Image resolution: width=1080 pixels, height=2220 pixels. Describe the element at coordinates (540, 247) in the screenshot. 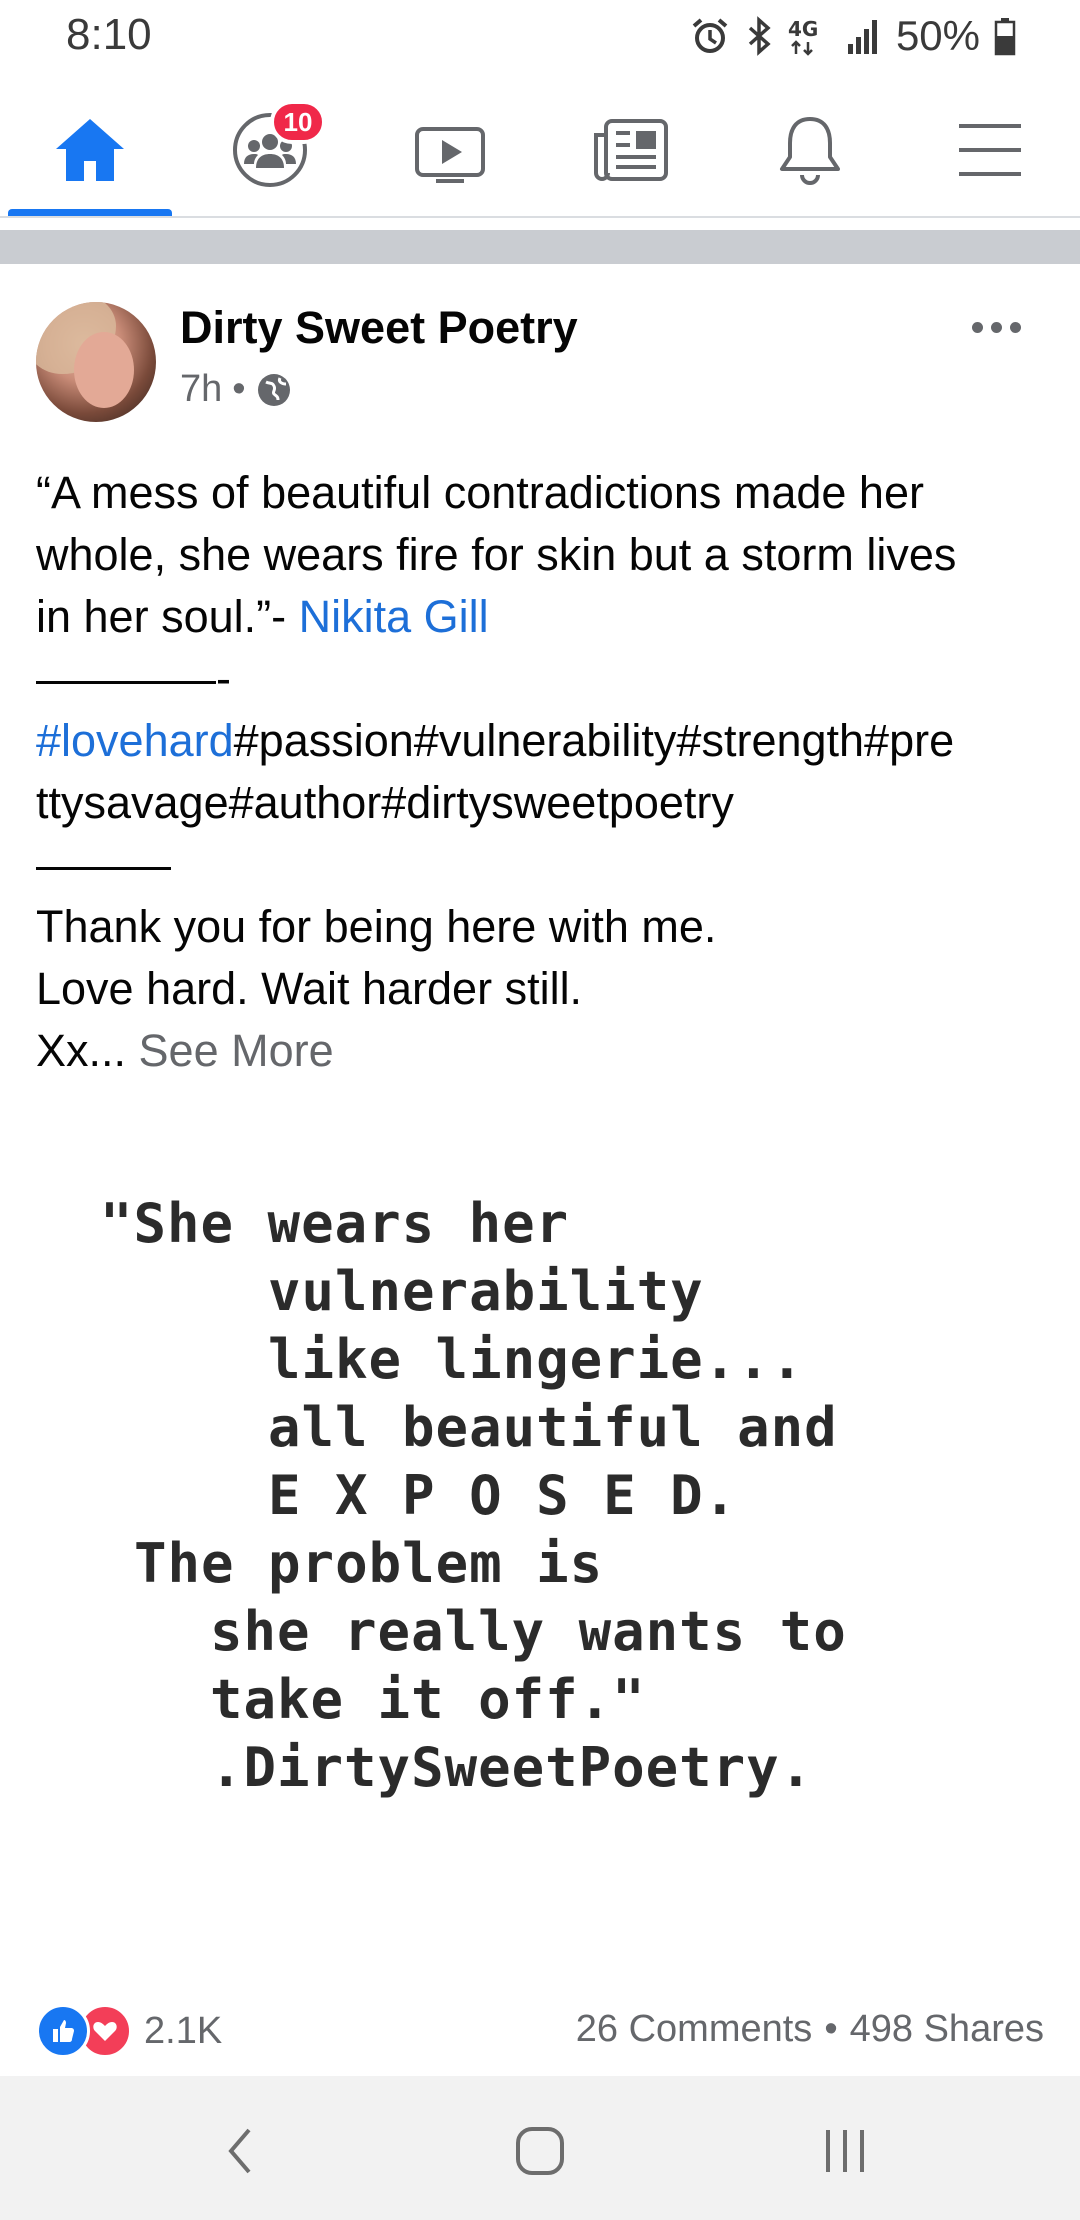

I see `feed-divider` at that location.